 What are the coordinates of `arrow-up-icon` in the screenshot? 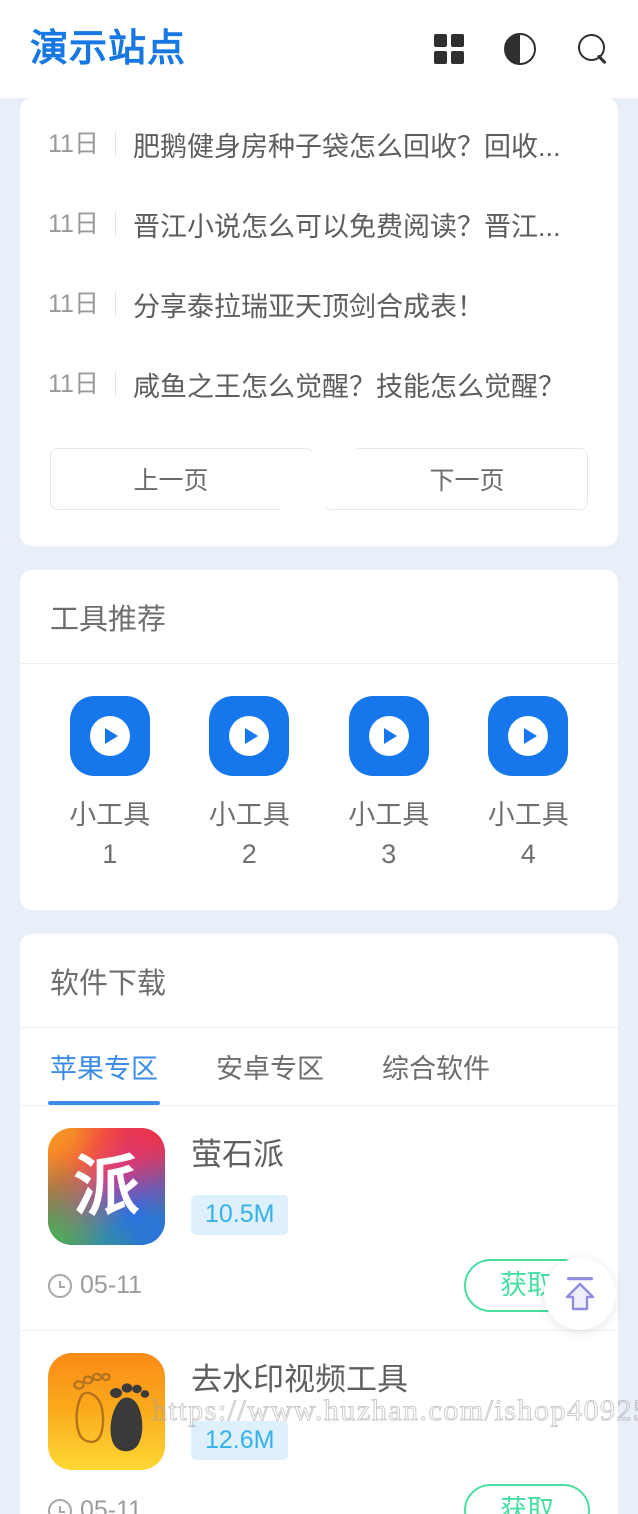 It's located at (580, 1294).